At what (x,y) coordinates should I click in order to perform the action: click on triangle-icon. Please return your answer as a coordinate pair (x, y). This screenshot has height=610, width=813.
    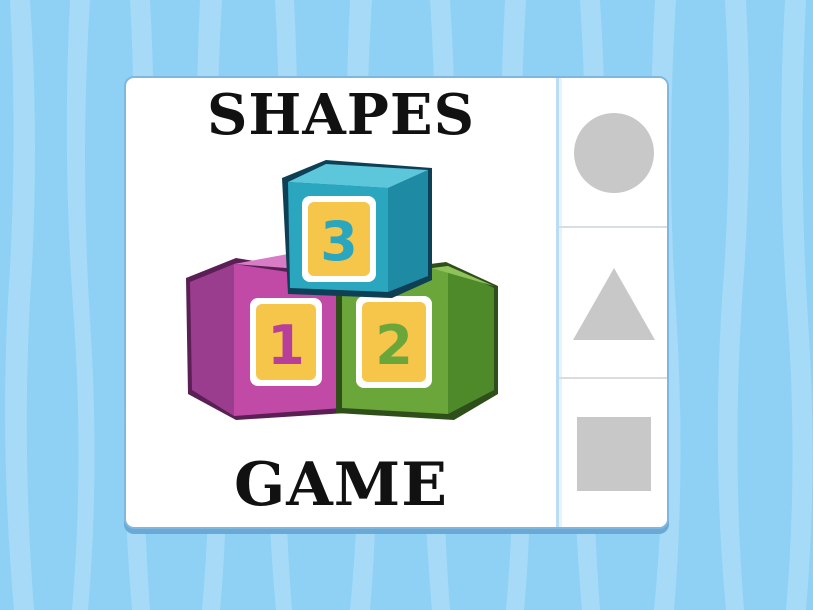
    Looking at the image, I should click on (614, 304).